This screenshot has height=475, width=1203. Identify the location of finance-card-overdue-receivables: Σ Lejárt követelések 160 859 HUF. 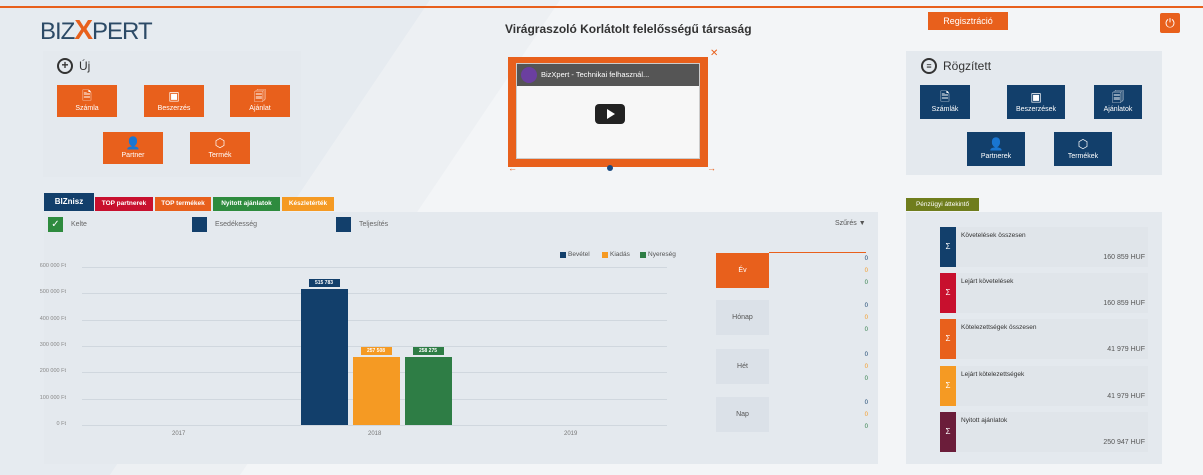
(1044, 293).